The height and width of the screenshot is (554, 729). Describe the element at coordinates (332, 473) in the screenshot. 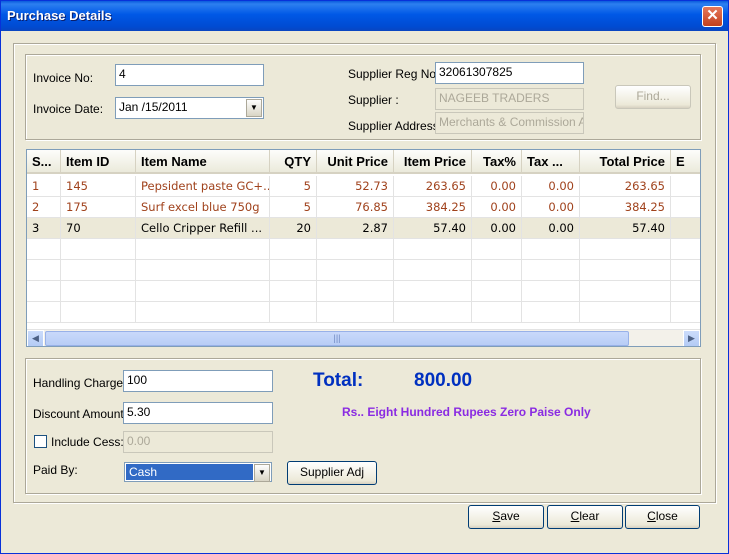

I see `supplier-adj-button: Supplier Adj` at that location.